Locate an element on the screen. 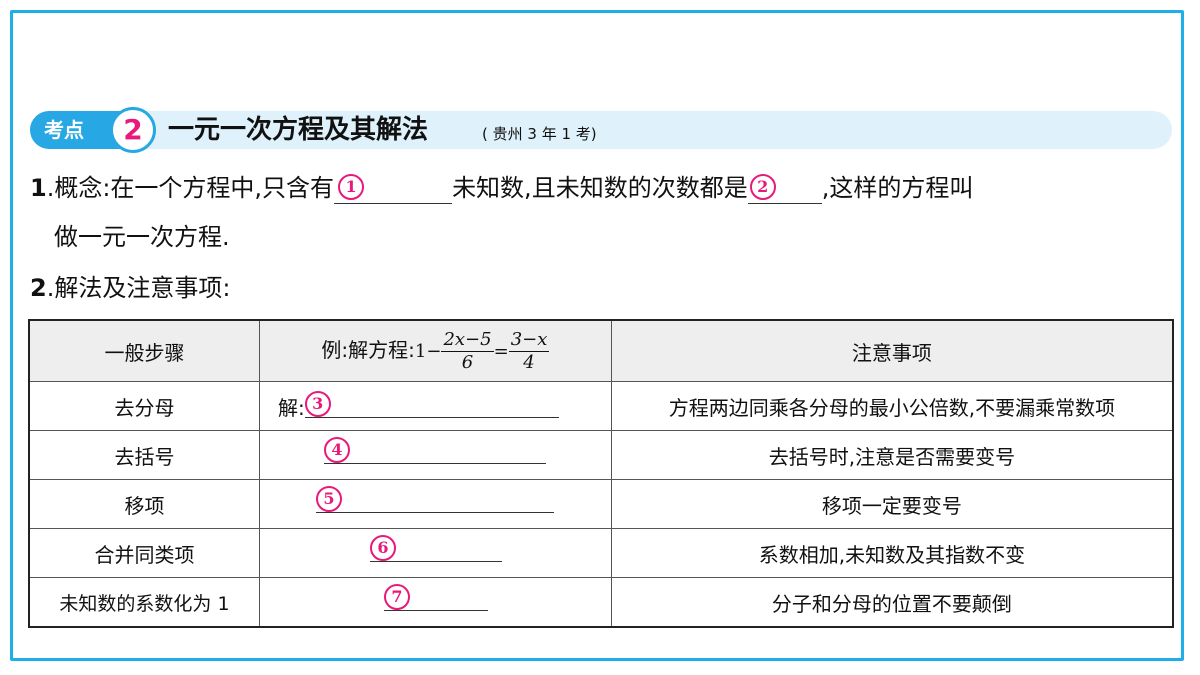 Image resolution: width=1200 pixels, height=675 pixels. fraction-left: 2x−5 6 is located at coordinates (467, 351).